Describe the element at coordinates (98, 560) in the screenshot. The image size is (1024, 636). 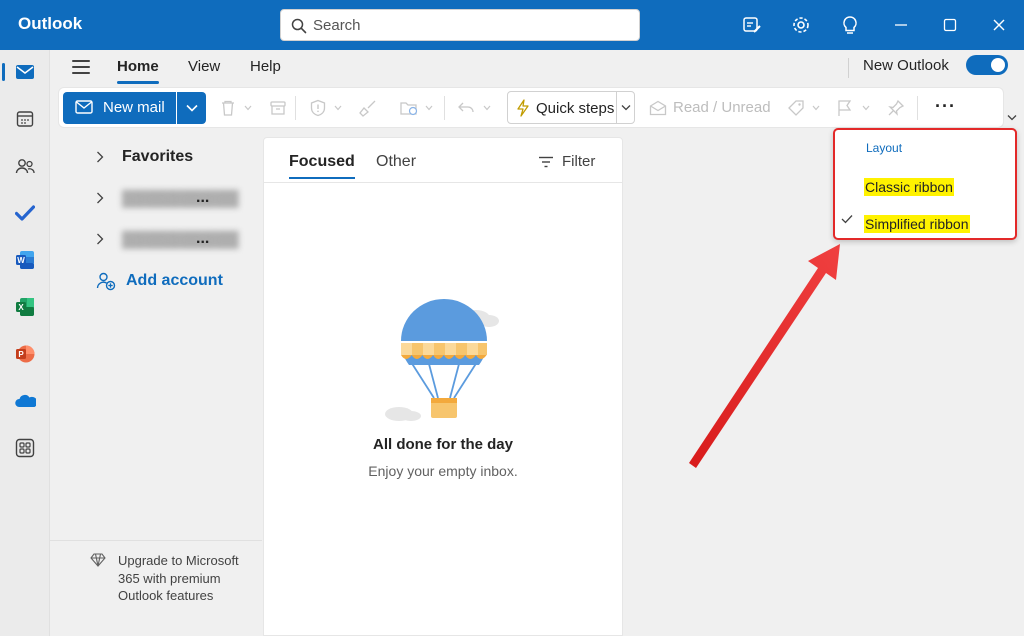
I see `diamond-icon` at that location.